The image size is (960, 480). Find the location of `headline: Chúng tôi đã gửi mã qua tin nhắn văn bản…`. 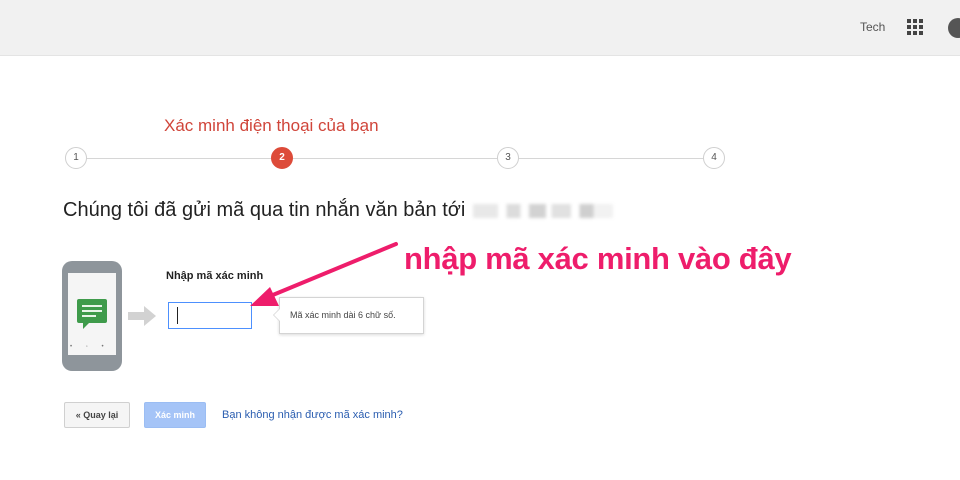

headline: Chúng tôi đã gửi mã qua tin nhắn văn bản… is located at coordinates (338, 210).